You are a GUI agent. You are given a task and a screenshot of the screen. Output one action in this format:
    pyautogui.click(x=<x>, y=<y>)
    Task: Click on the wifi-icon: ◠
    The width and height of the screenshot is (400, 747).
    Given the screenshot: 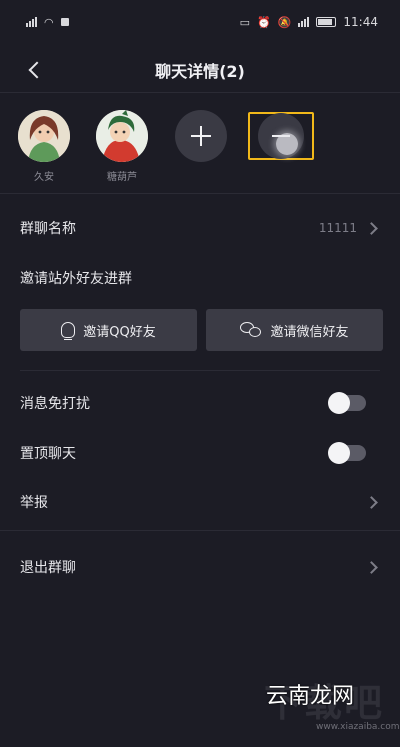 What is the action you would take?
    pyautogui.click(x=49, y=22)
    